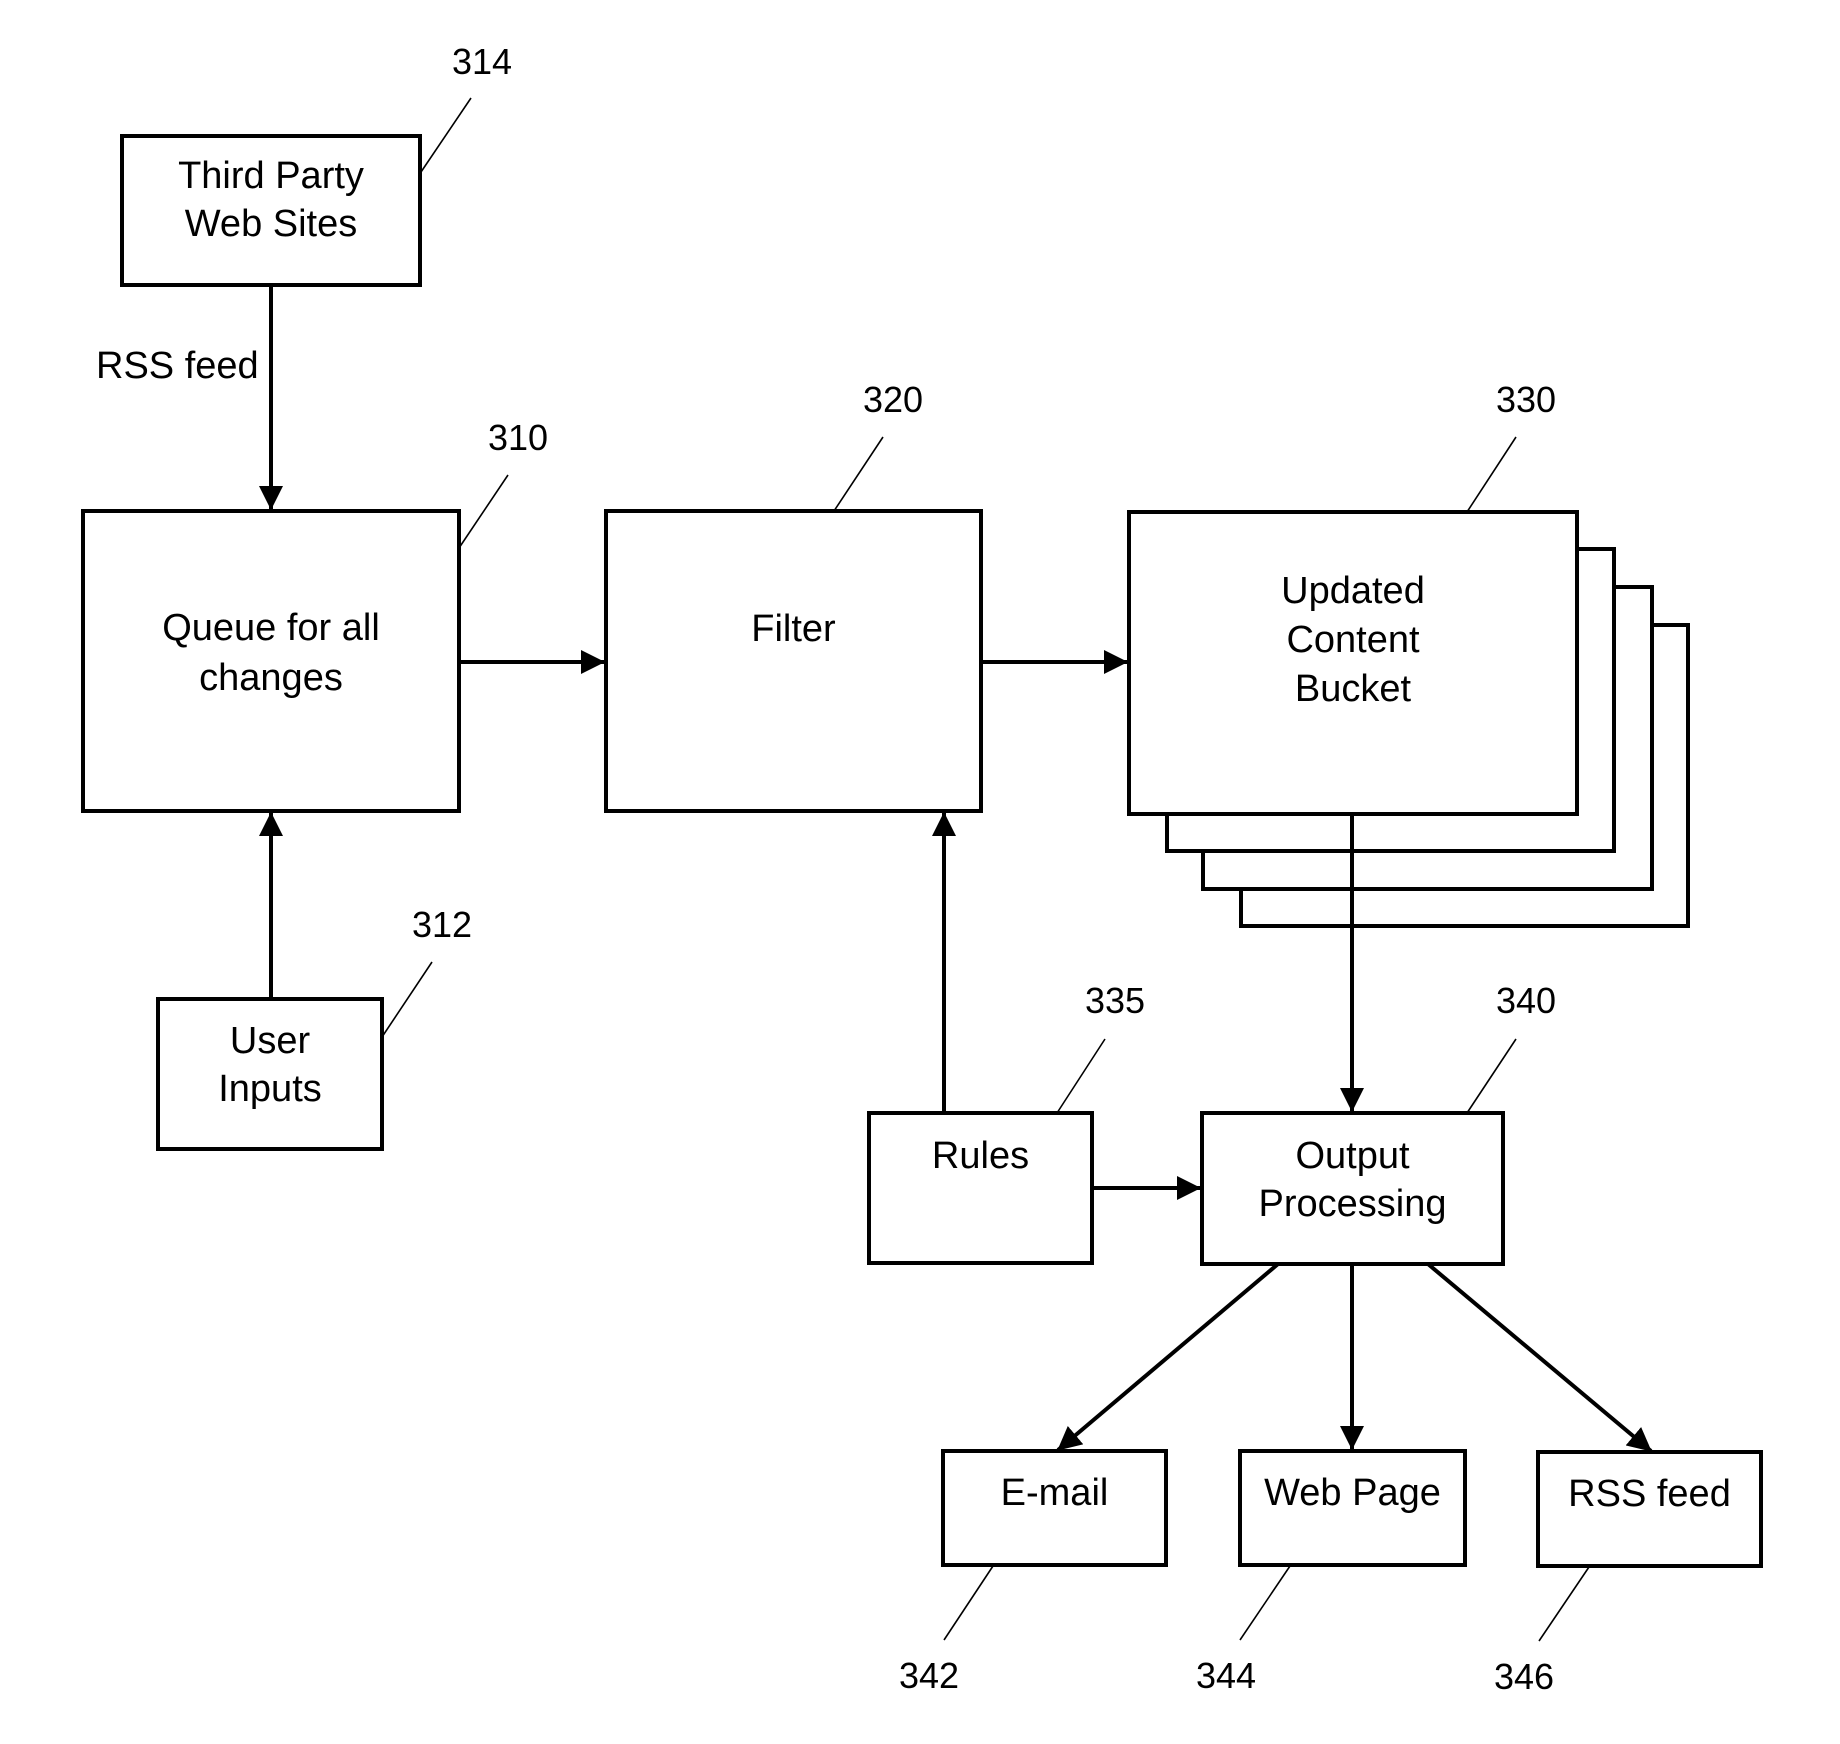 The width and height of the screenshot is (1840, 1744). Describe the element at coordinates (980, 1156) in the screenshot. I see `node-label-line: Rules` at that location.